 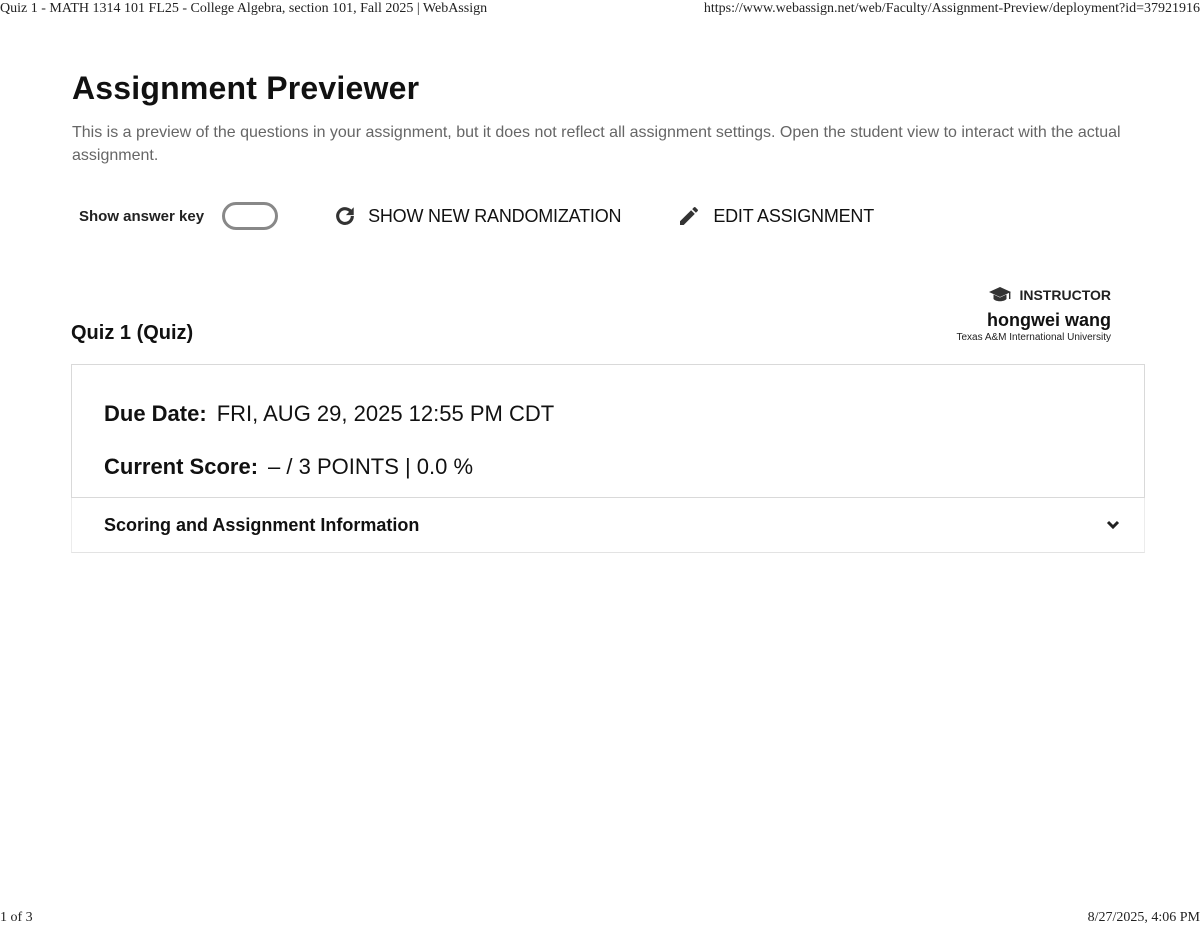 I want to click on due-date-value: FRI, AUG 29, 2025 12:55 PM CDT, so click(x=385, y=413).